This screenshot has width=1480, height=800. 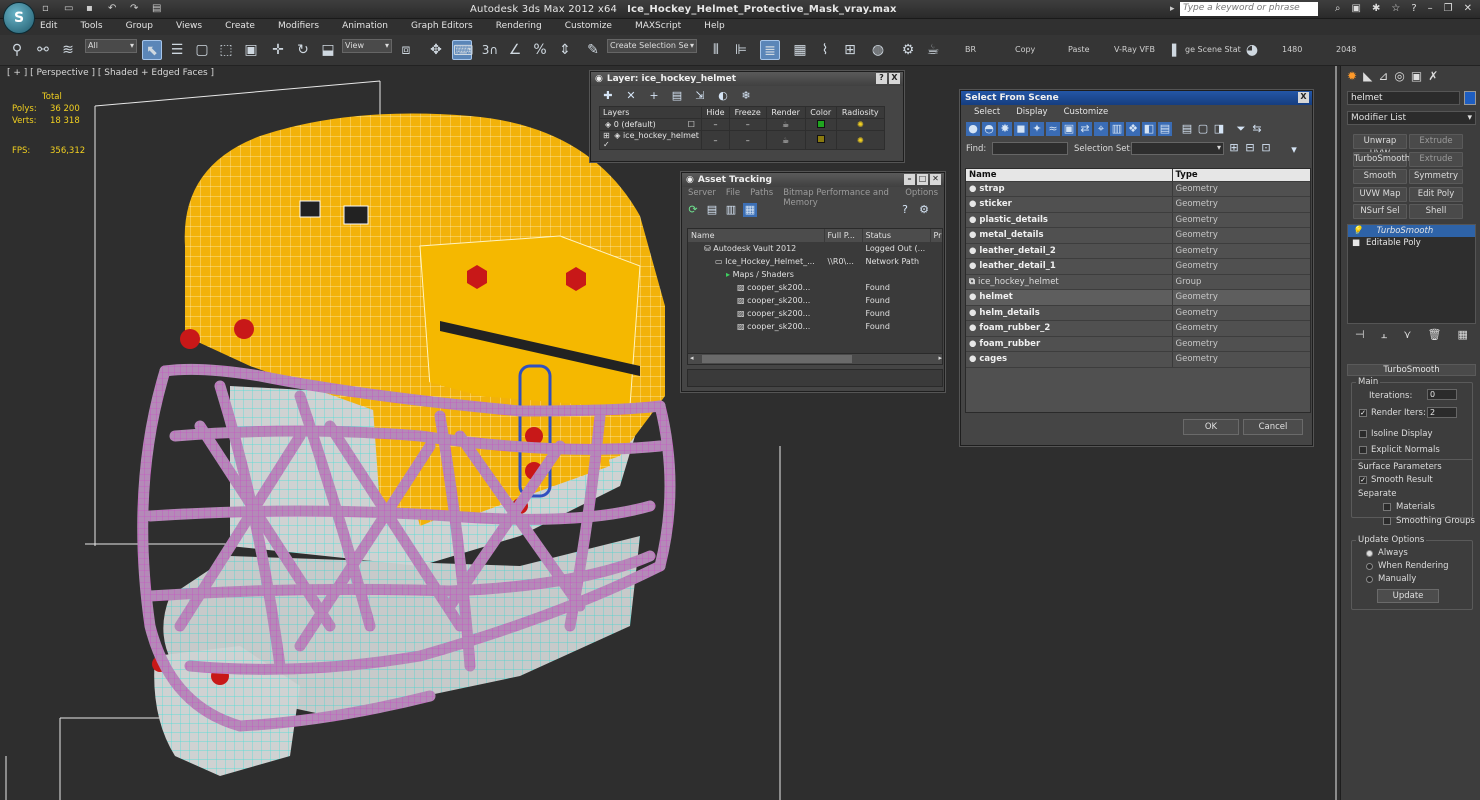 What do you see at coordinates (1138, 297) in the screenshot?
I see `scene-object-row: ● helmet Geometry` at bounding box center [1138, 297].